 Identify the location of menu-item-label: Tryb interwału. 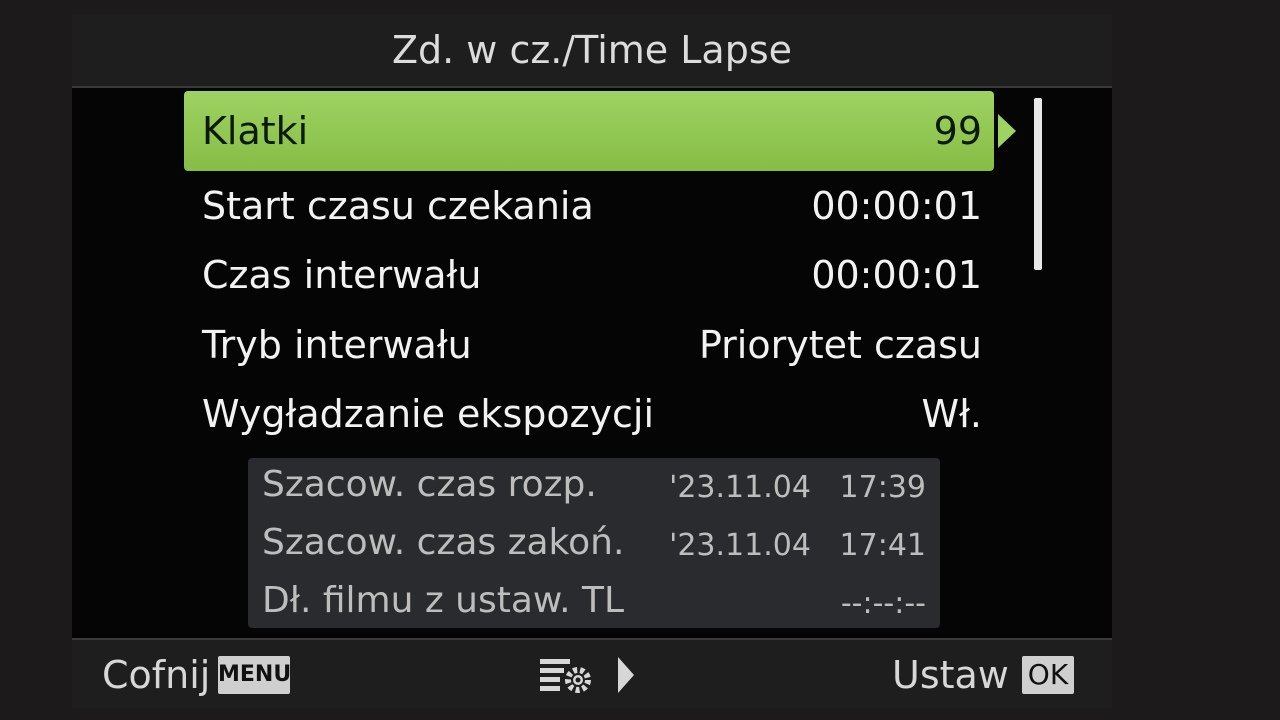
(337, 345).